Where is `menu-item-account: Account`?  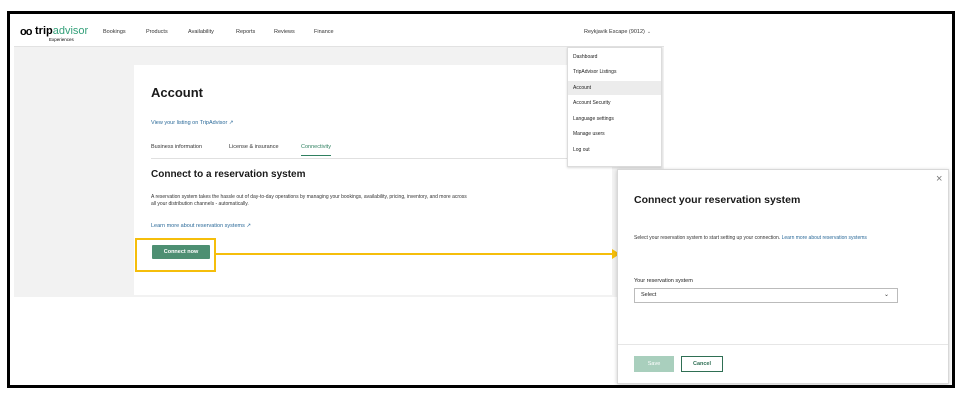
menu-item-account: Account is located at coordinates (614, 88).